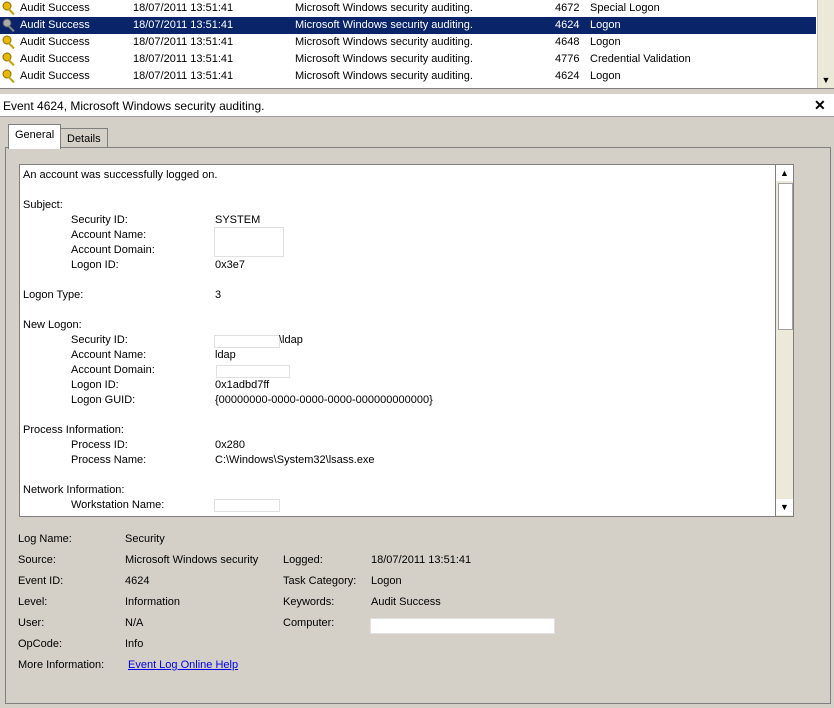  What do you see at coordinates (192, 560) in the screenshot?
I see `prop-value: Microsoft Windows security` at bounding box center [192, 560].